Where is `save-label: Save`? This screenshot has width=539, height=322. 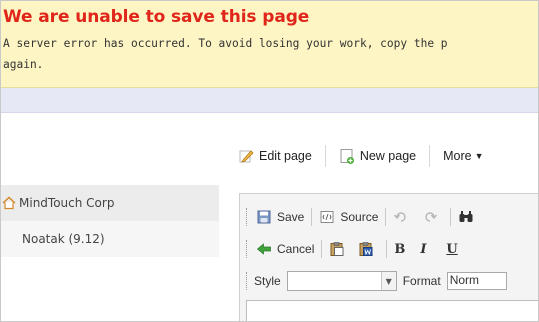
save-label: Save is located at coordinates (291, 217).